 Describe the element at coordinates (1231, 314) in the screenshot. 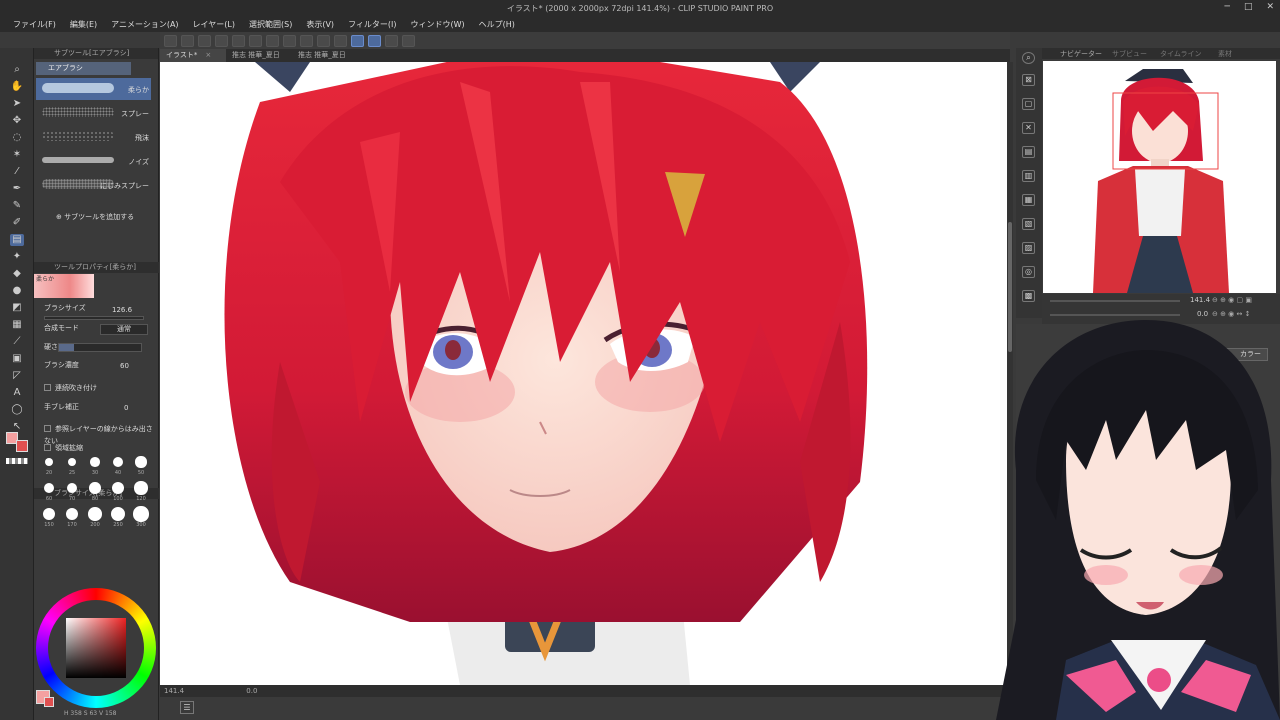

I see `rotate-buttons-icon: ⊖ ⊕ ◉ ↔ ↕` at that location.